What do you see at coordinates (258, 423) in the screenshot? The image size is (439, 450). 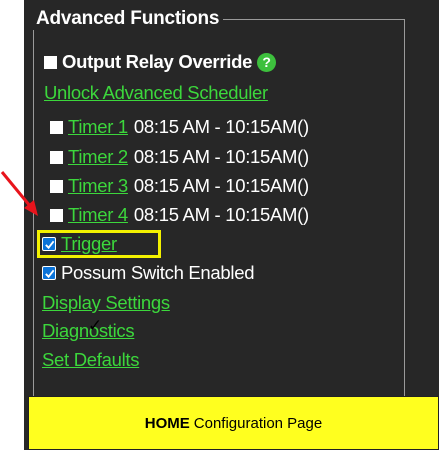 I see `caption-text: Configuration Page` at bounding box center [258, 423].